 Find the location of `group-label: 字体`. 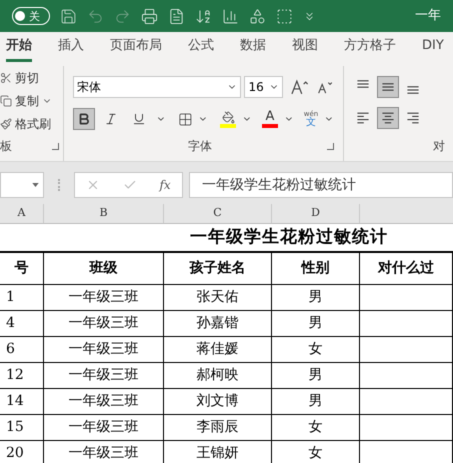

group-label: 字体 is located at coordinates (200, 146).